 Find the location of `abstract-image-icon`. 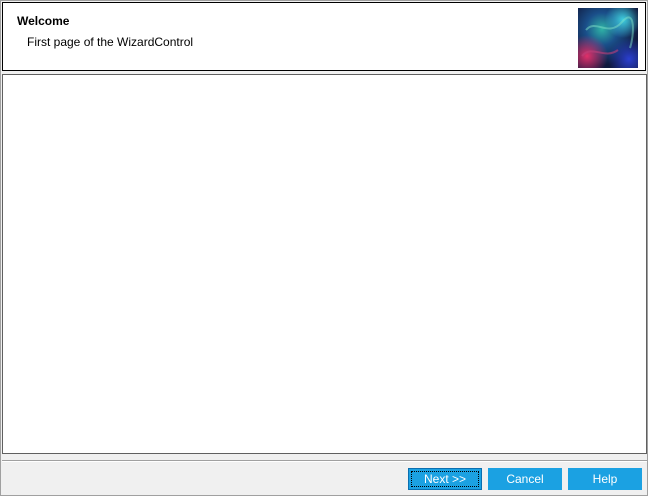

abstract-image-icon is located at coordinates (608, 38).